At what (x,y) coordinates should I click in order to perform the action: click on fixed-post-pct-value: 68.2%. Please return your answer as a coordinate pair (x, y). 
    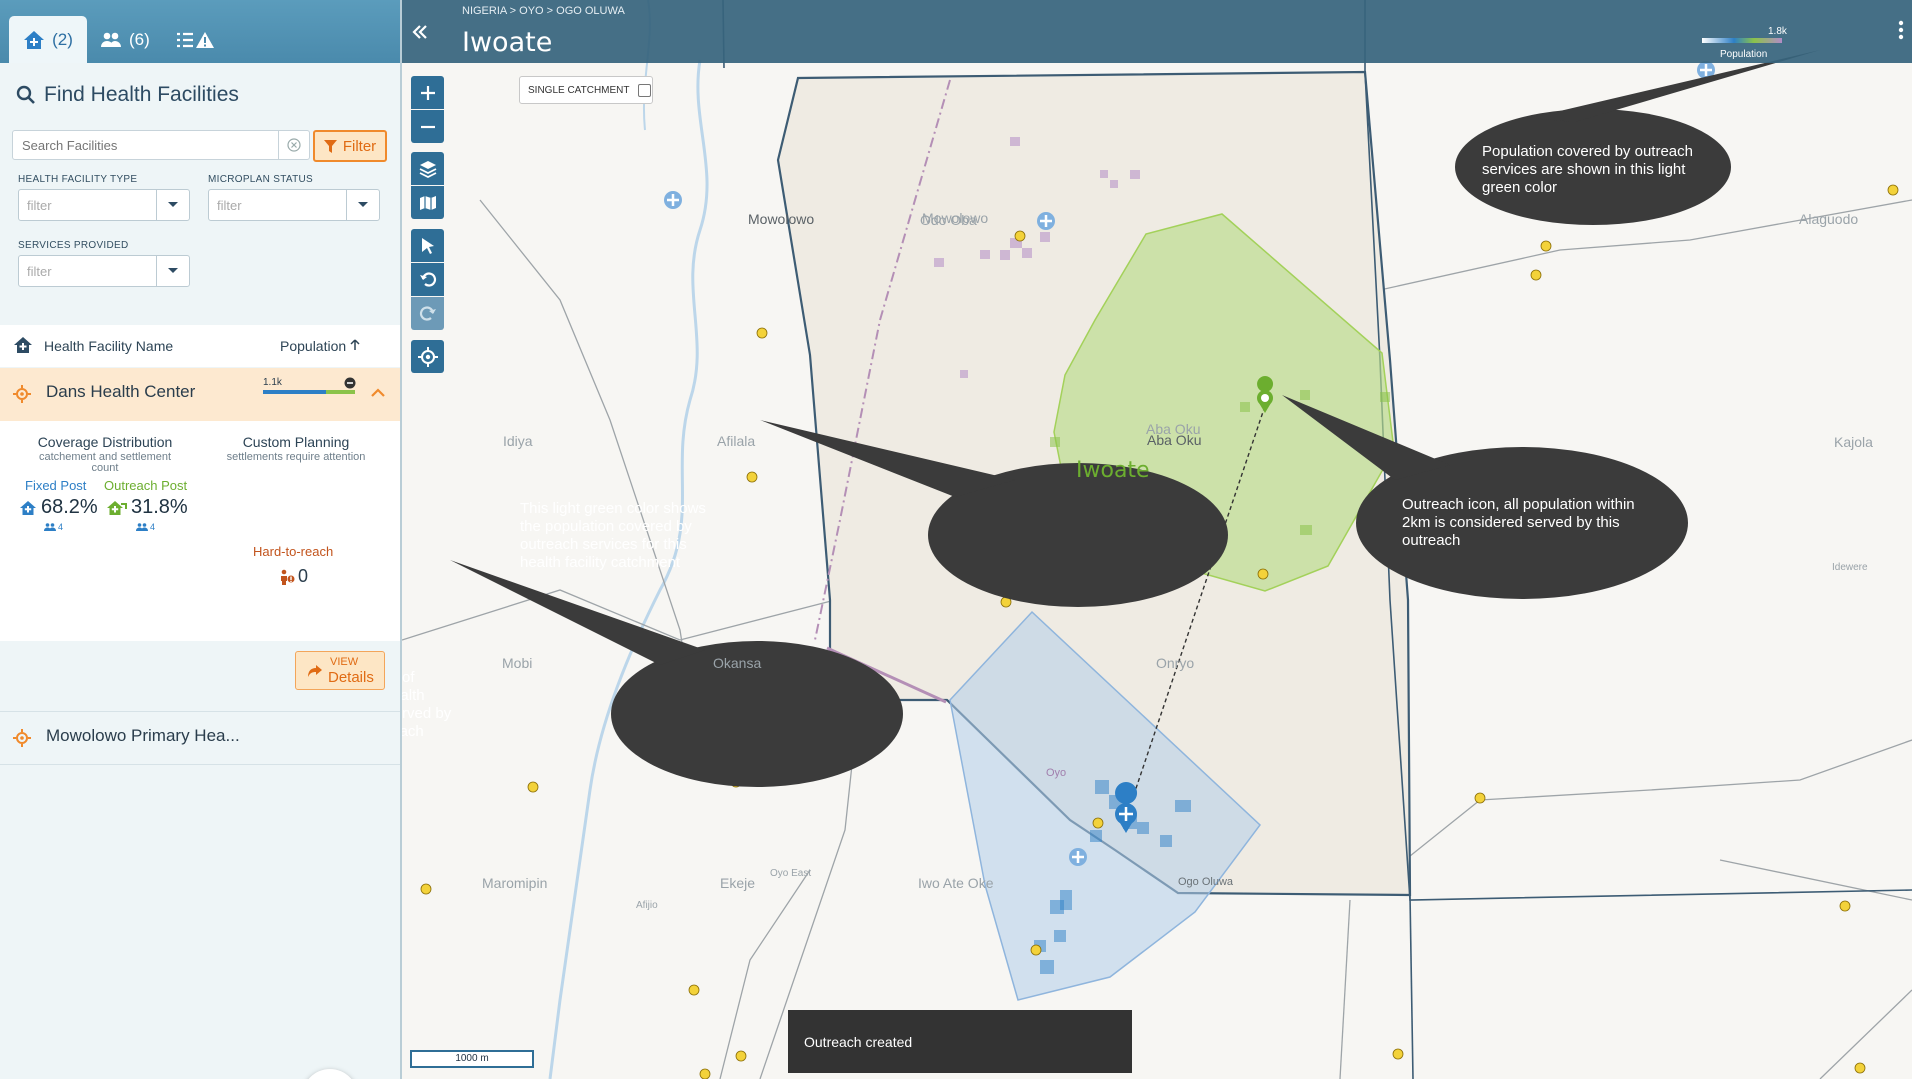
    Looking at the image, I should click on (69, 507).